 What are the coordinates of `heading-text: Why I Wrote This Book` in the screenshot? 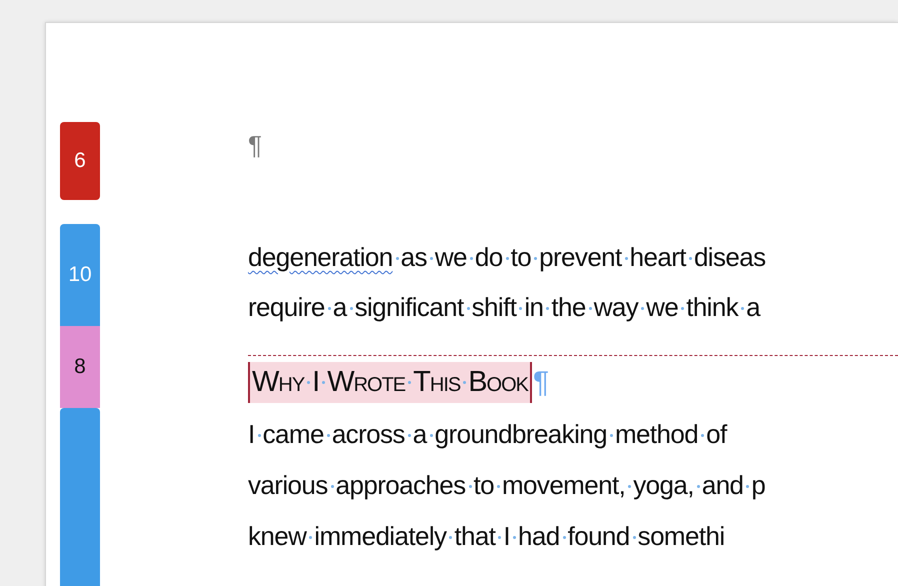 It's located at (390, 382).